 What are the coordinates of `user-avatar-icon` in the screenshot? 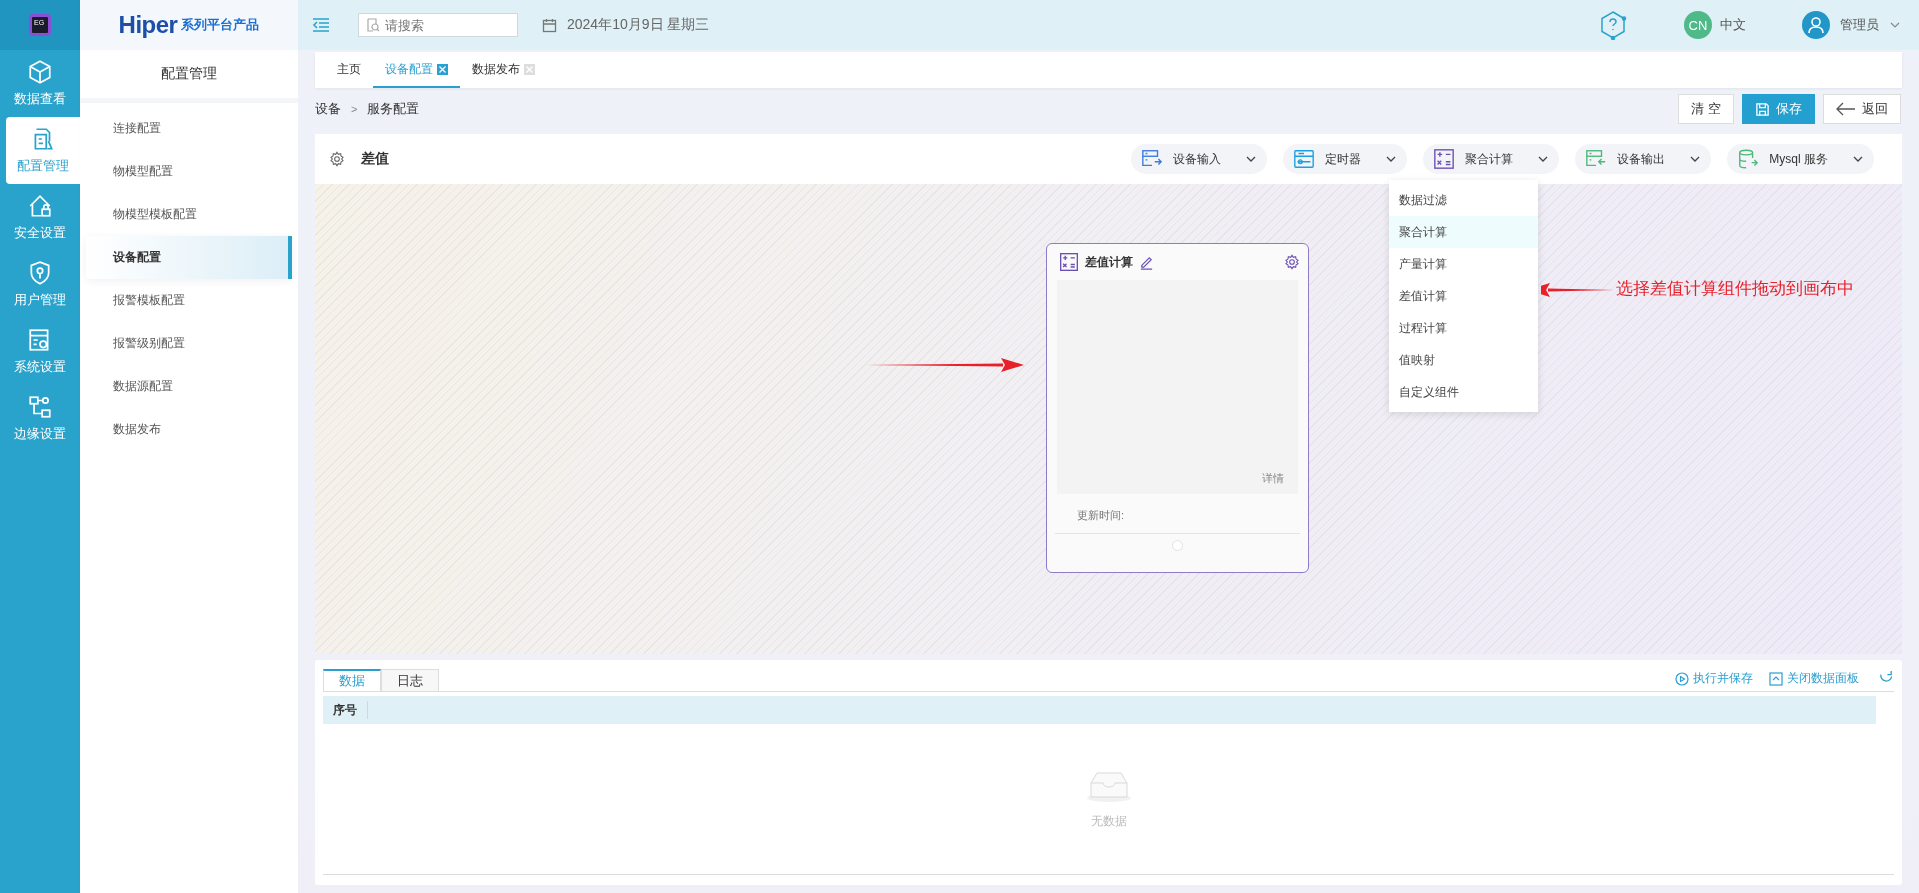 It's located at (1816, 25).